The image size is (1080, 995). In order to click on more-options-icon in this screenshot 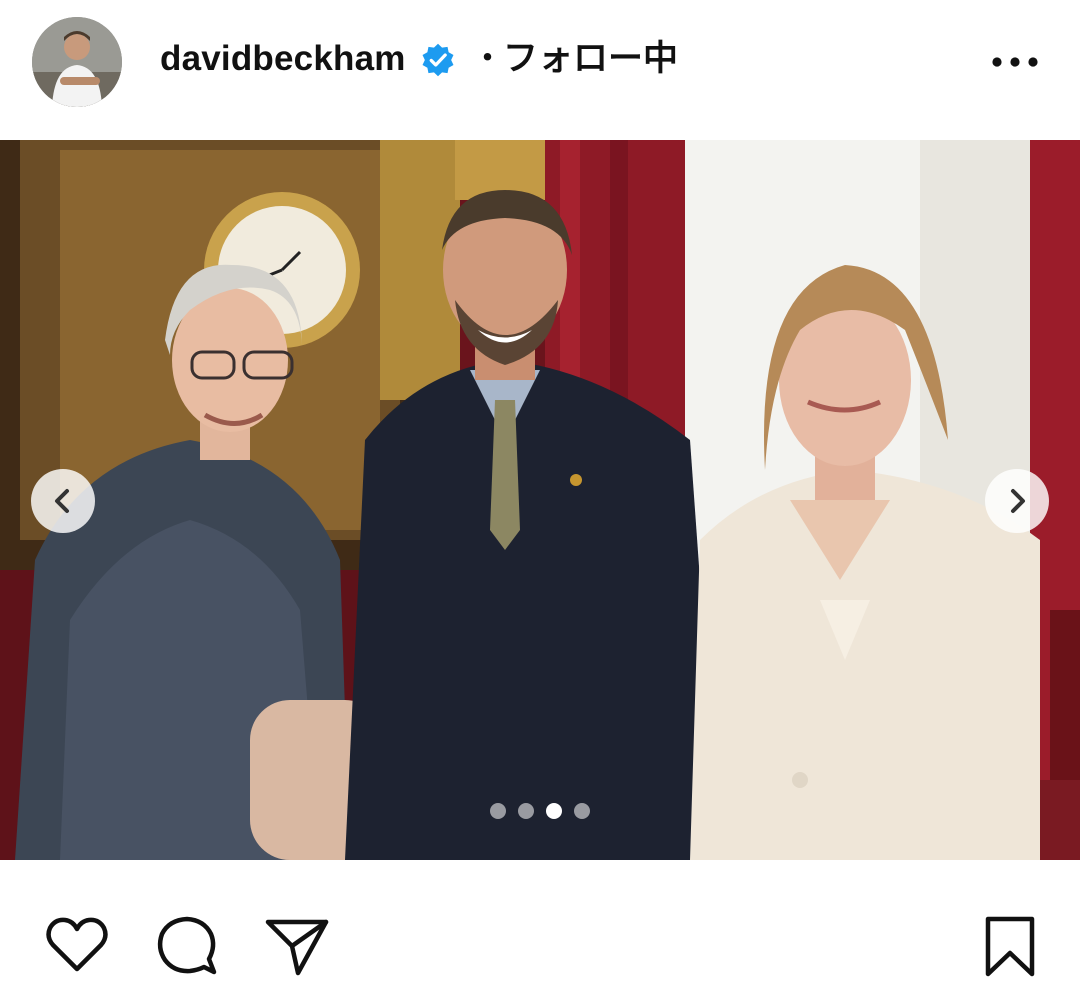, I will do `click(1015, 62)`.